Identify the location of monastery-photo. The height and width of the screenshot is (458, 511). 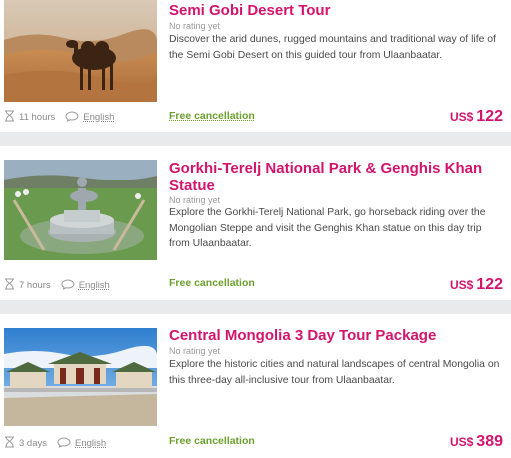
(80, 377).